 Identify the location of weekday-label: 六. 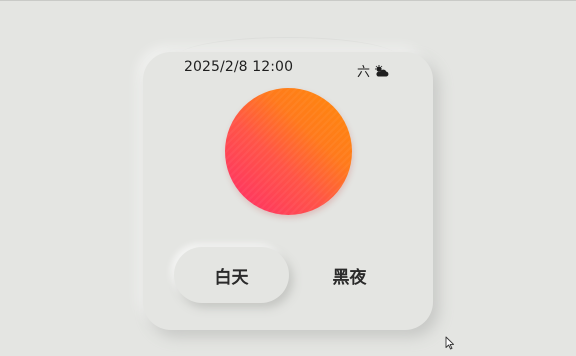
(363, 72).